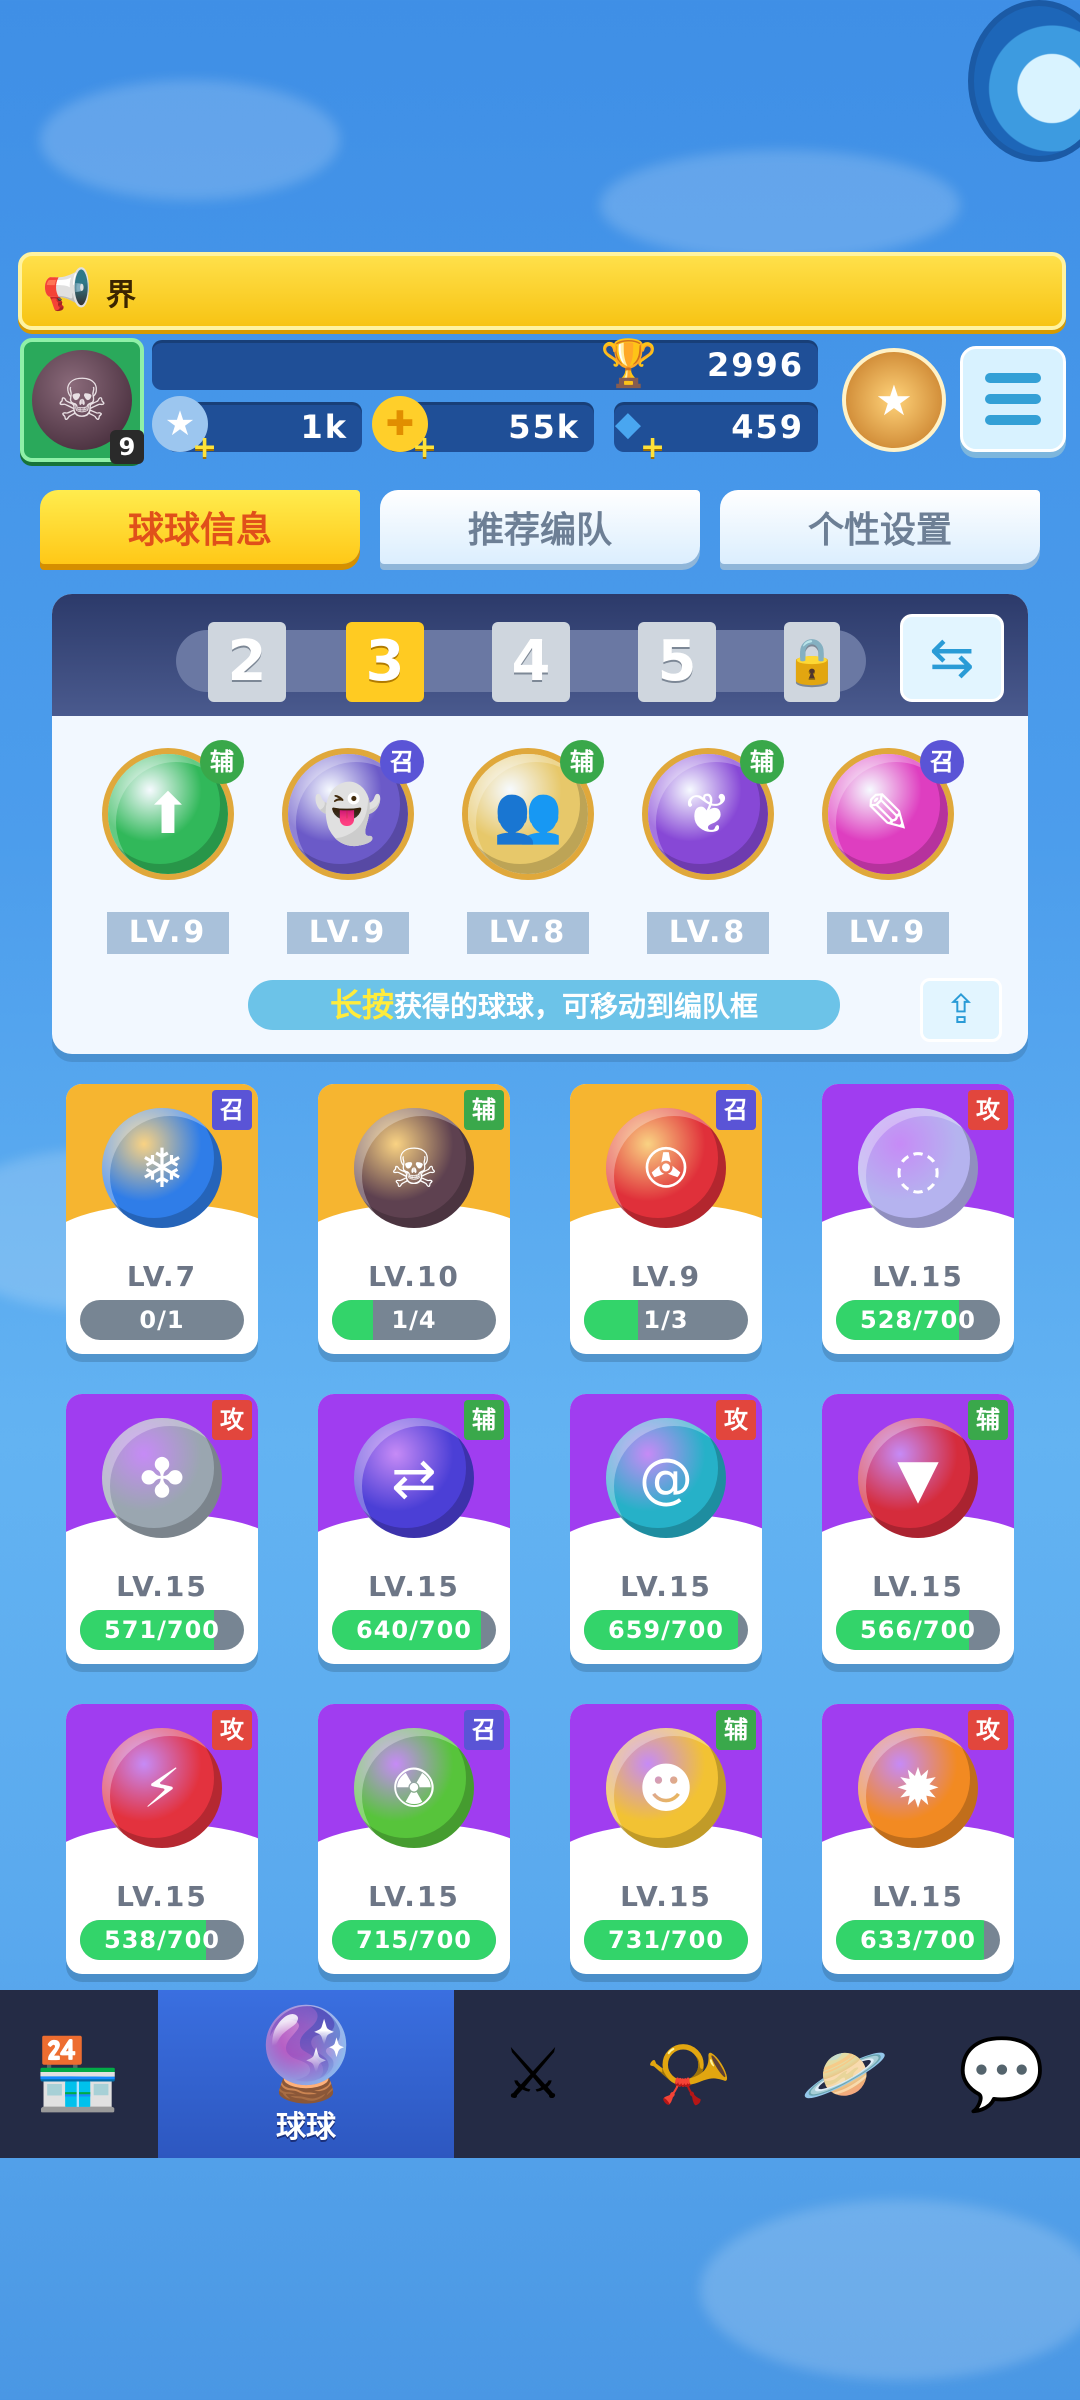 The image size is (1080, 2400). I want to click on card-progress-text: 715/700, so click(414, 1940).